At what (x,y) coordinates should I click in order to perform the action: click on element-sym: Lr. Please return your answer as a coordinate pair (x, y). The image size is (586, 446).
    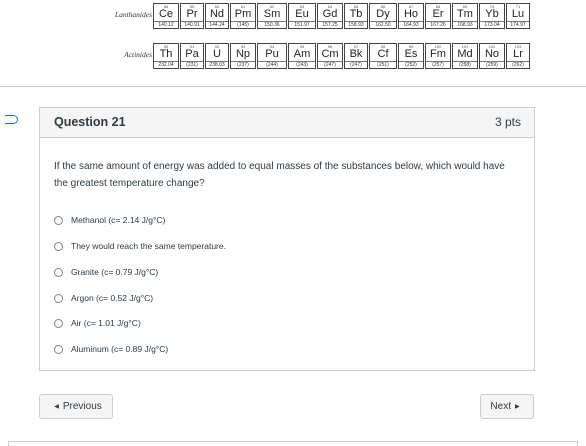
    Looking at the image, I should click on (518, 54).